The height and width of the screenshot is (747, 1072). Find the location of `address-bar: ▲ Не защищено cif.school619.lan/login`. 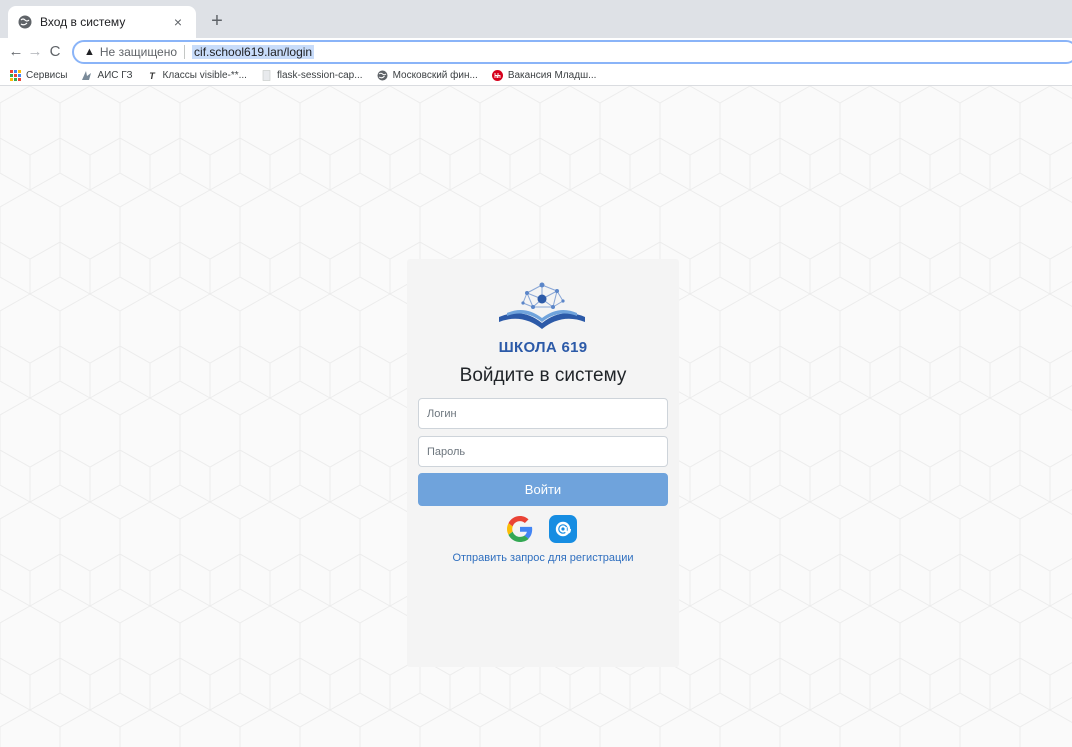

address-bar: ▲ Не защищено cif.school619.lan/login is located at coordinates (572, 52).